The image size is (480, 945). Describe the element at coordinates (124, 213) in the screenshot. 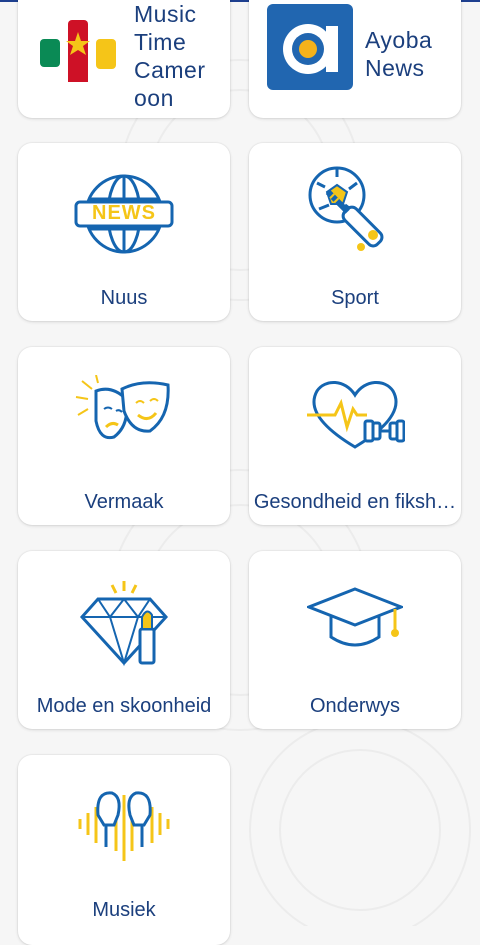

I see `news-badge-text: NEWS` at that location.